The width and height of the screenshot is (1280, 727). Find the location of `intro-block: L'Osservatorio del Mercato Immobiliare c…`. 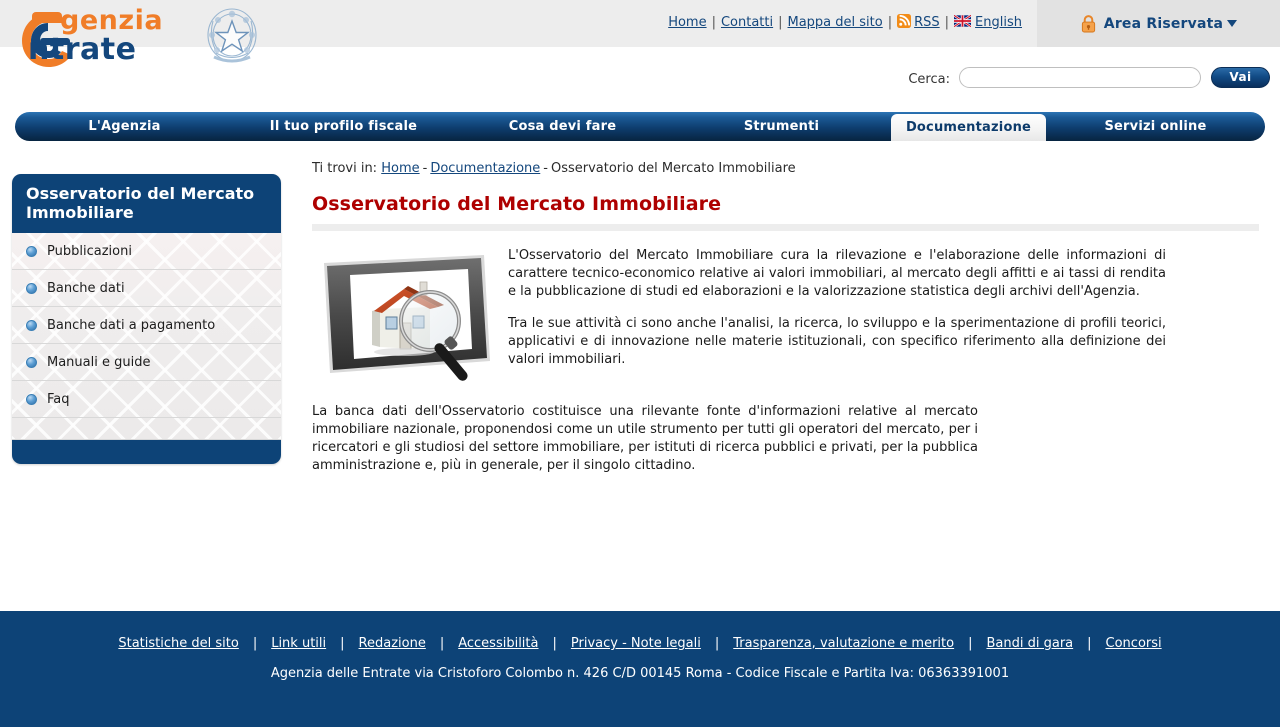

intro-block: L'Osservatorio del Mercato Immobiliare c… is located at coordinates (786, 319).